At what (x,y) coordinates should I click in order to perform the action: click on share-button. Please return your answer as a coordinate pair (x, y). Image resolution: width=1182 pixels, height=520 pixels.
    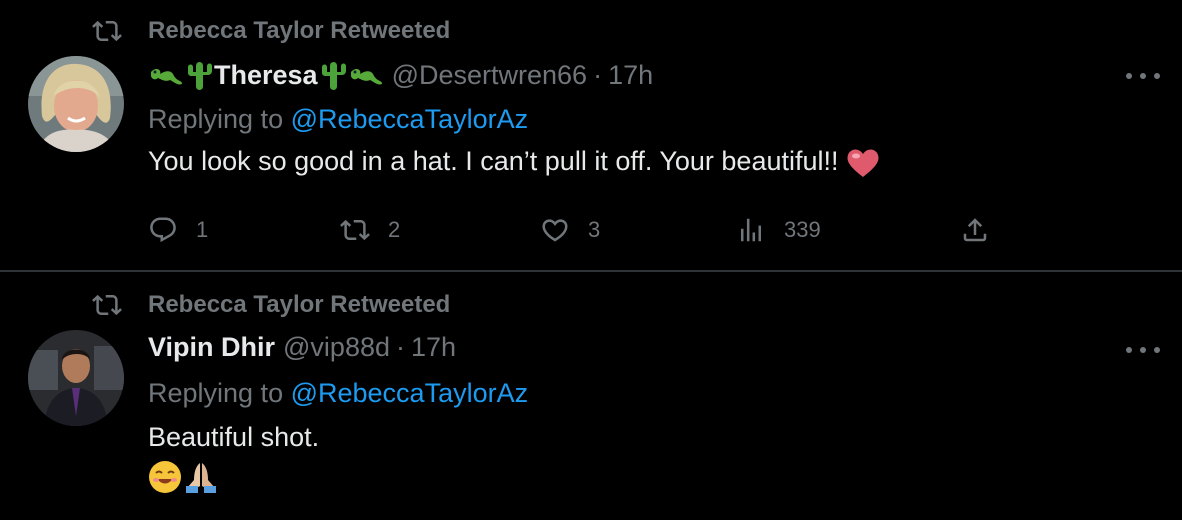
    Looking at the image, I should click on (984, 230).